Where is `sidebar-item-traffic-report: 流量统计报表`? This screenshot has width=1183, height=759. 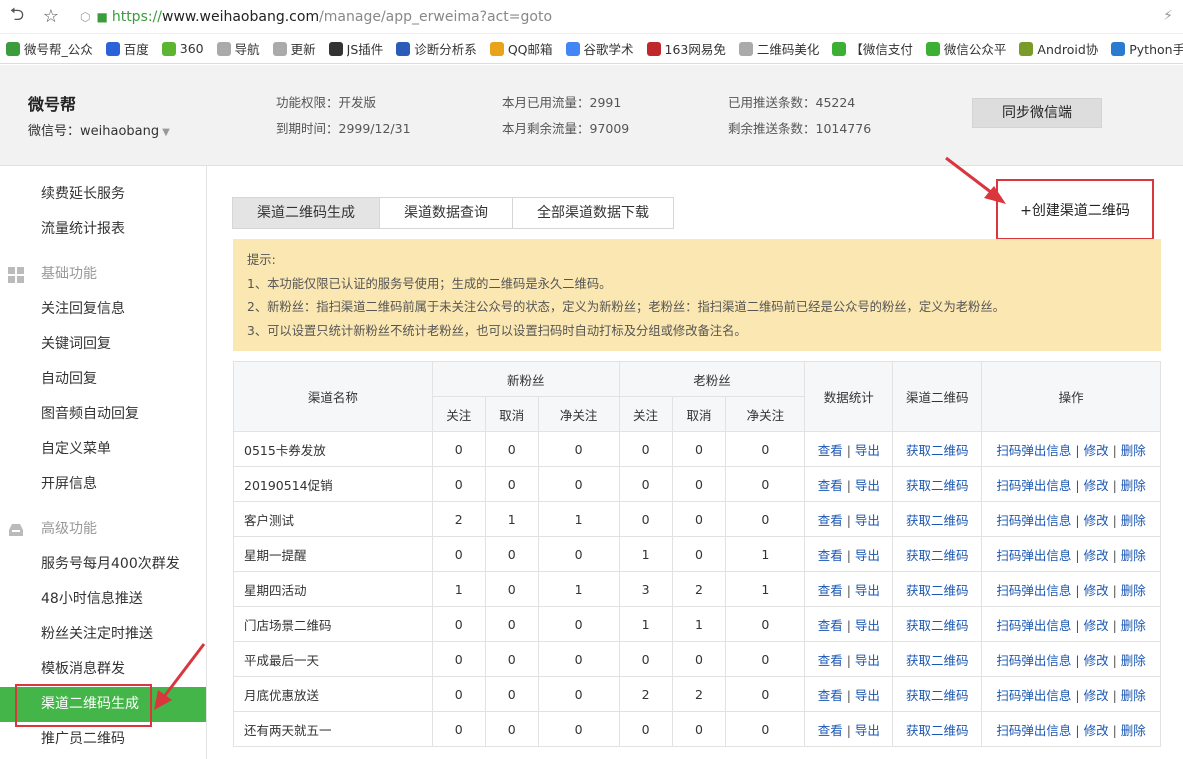 sidebar-item-traffic-report: 流量统计报表 is located at coordinates (103, 229).